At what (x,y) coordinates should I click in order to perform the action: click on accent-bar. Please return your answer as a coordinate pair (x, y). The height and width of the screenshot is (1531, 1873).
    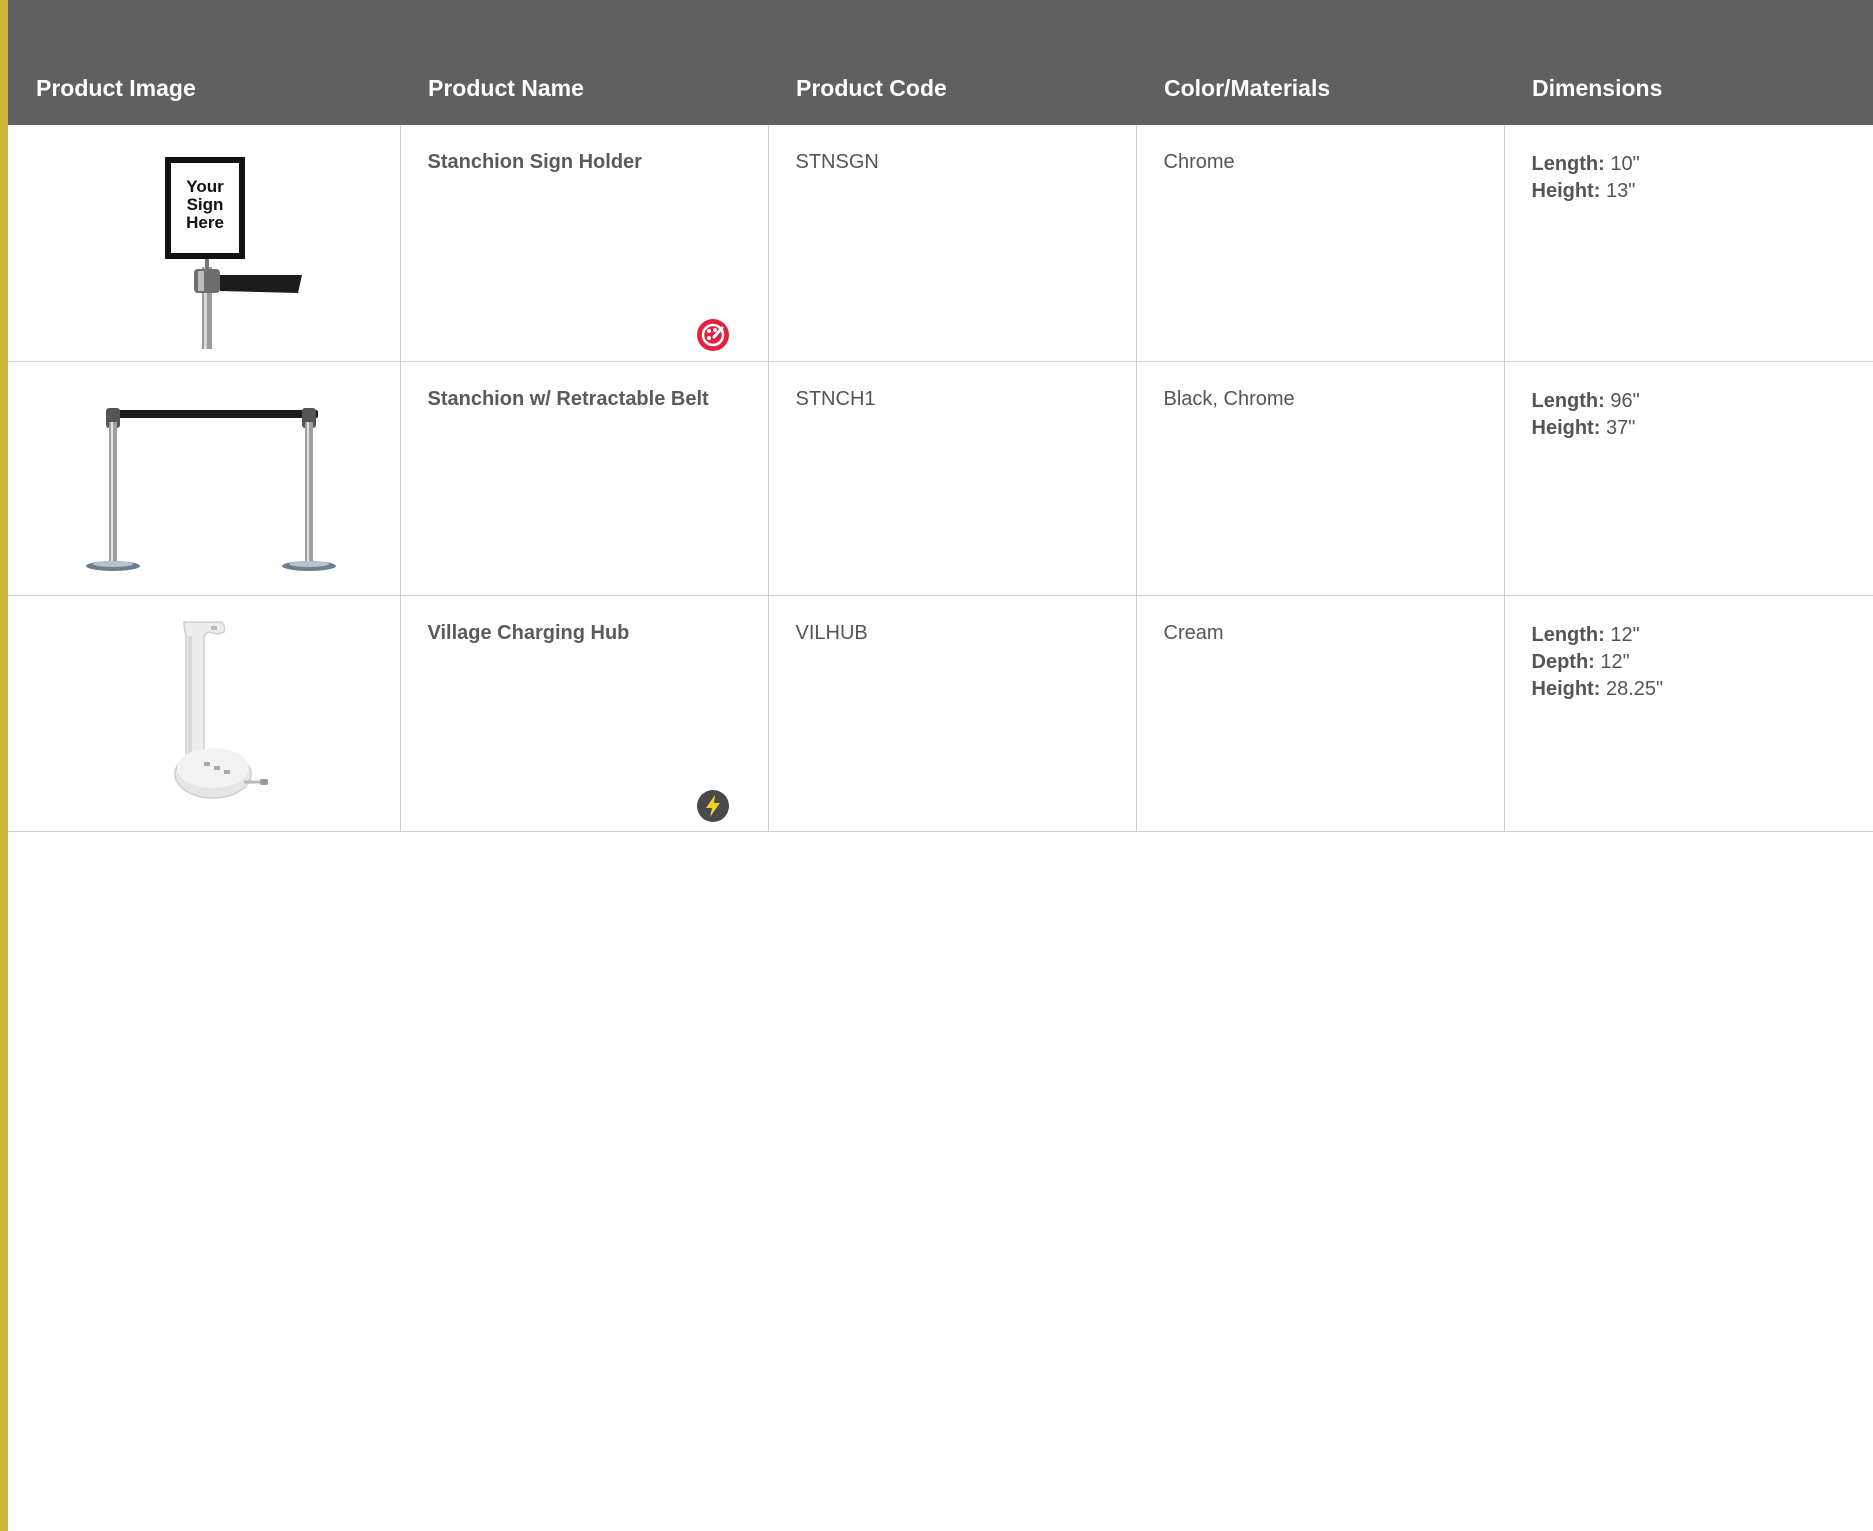
    Looking at the image, I should click on (4, 765).